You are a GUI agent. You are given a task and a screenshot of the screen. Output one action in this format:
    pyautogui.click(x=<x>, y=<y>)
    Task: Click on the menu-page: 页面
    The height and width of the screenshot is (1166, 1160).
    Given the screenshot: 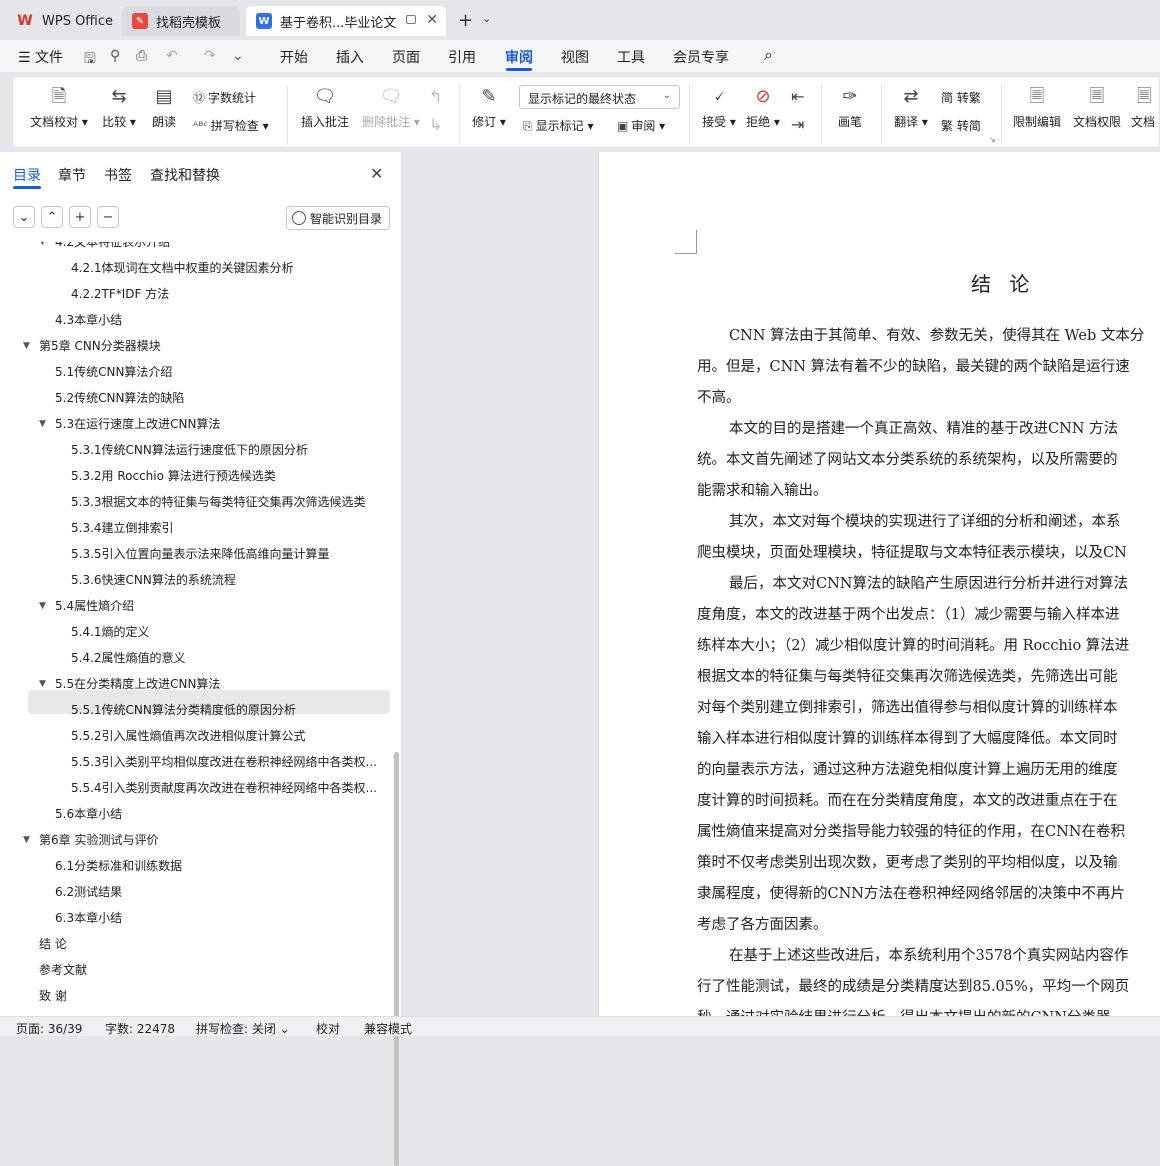 What is the action you would take?
    pyautogui.click(x=406, y=57)
    